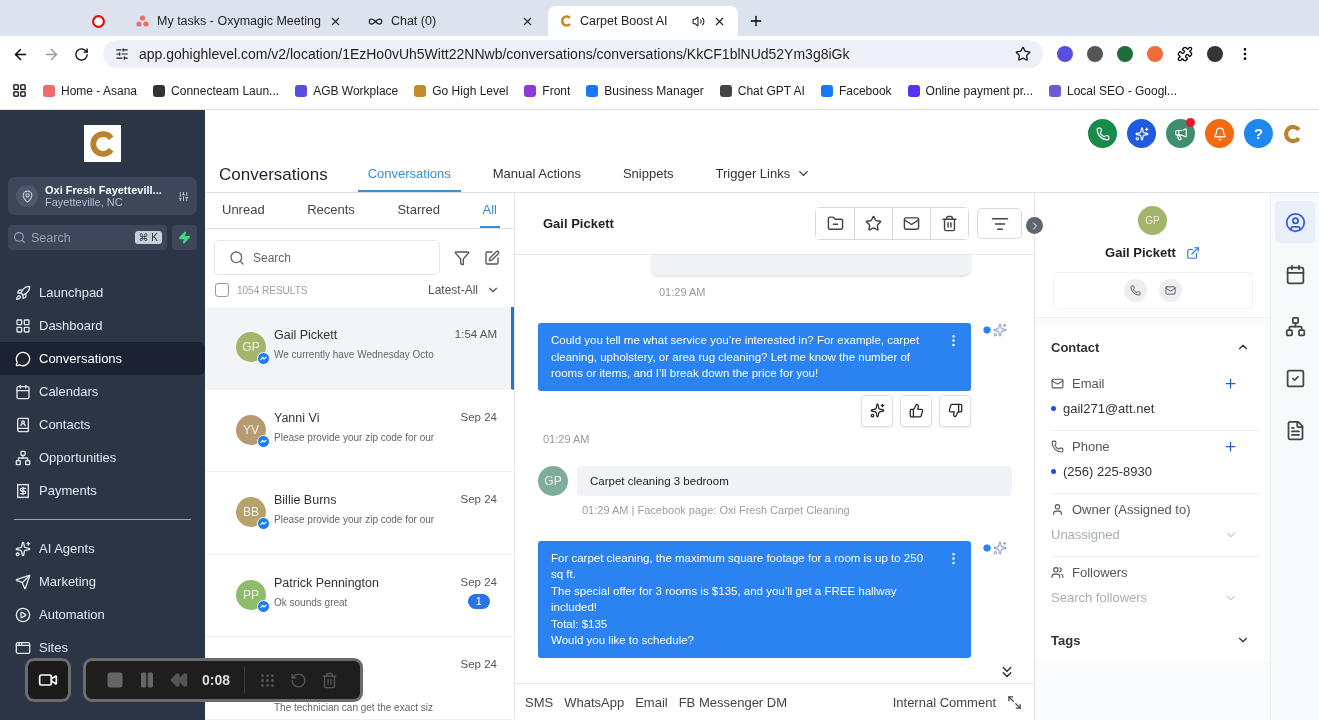 This screenshot has width=1319, height=720. Describe the element at coordinates (251, 512) in the screenshot. I see `avatar: BB` at that location.